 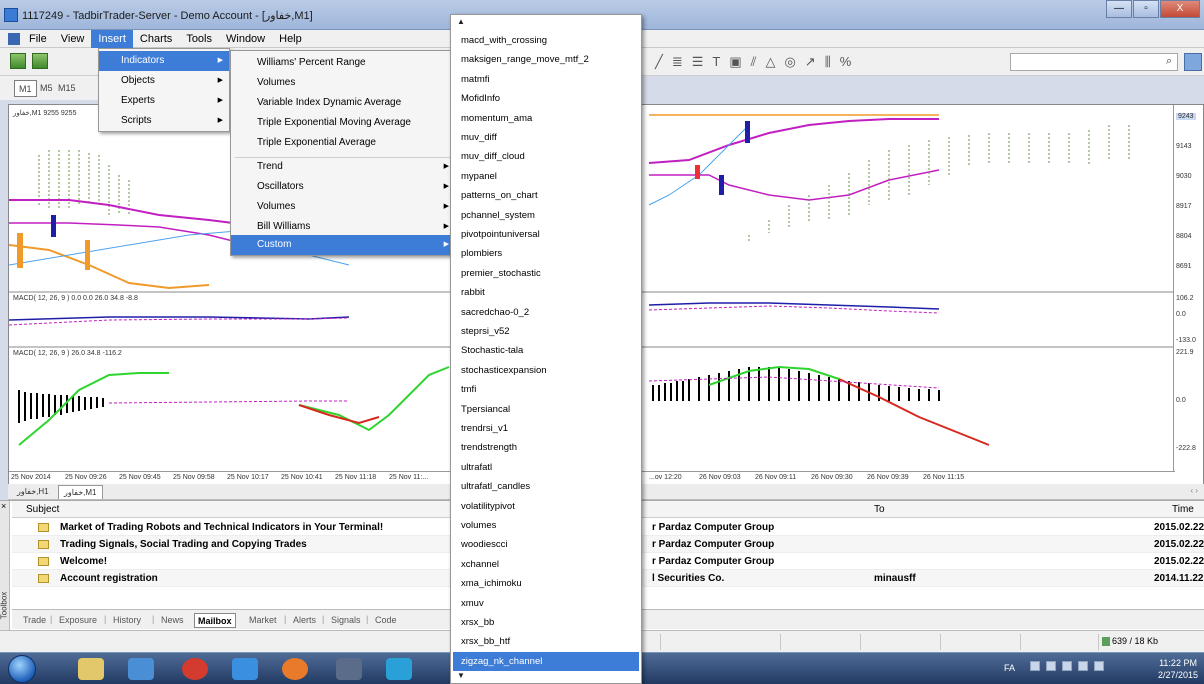 What do you see at coordinates (399, 669) in the screenshot?
I see `telegram-icon` at bounding box center [399, 669].